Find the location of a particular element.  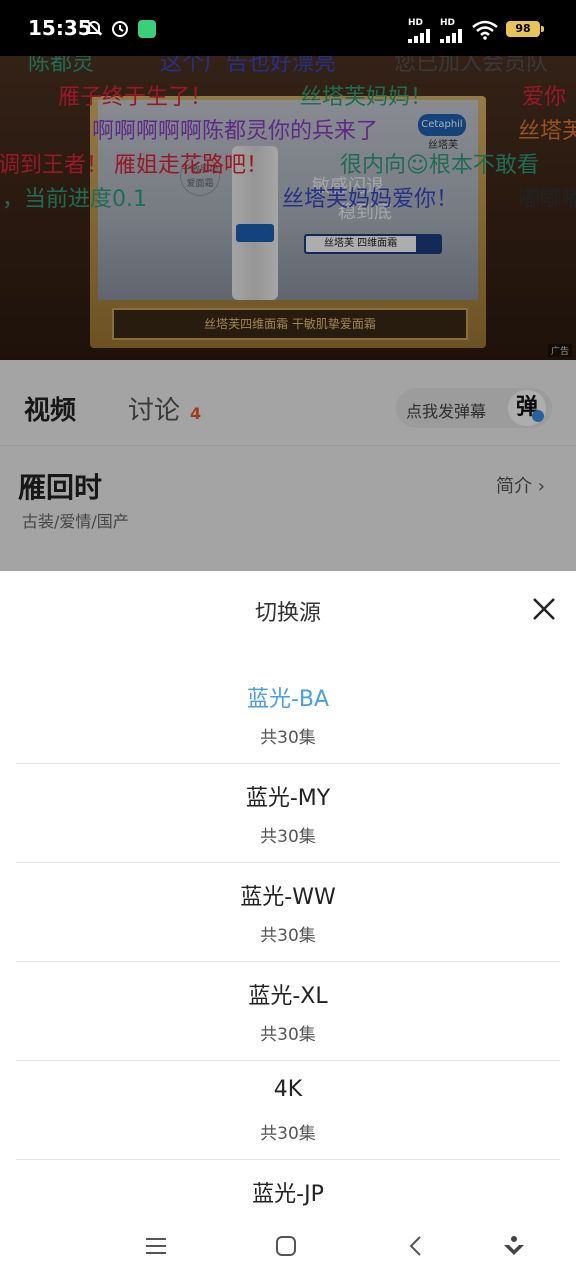

system-nav-bar is located at coordinates (288, 1245).